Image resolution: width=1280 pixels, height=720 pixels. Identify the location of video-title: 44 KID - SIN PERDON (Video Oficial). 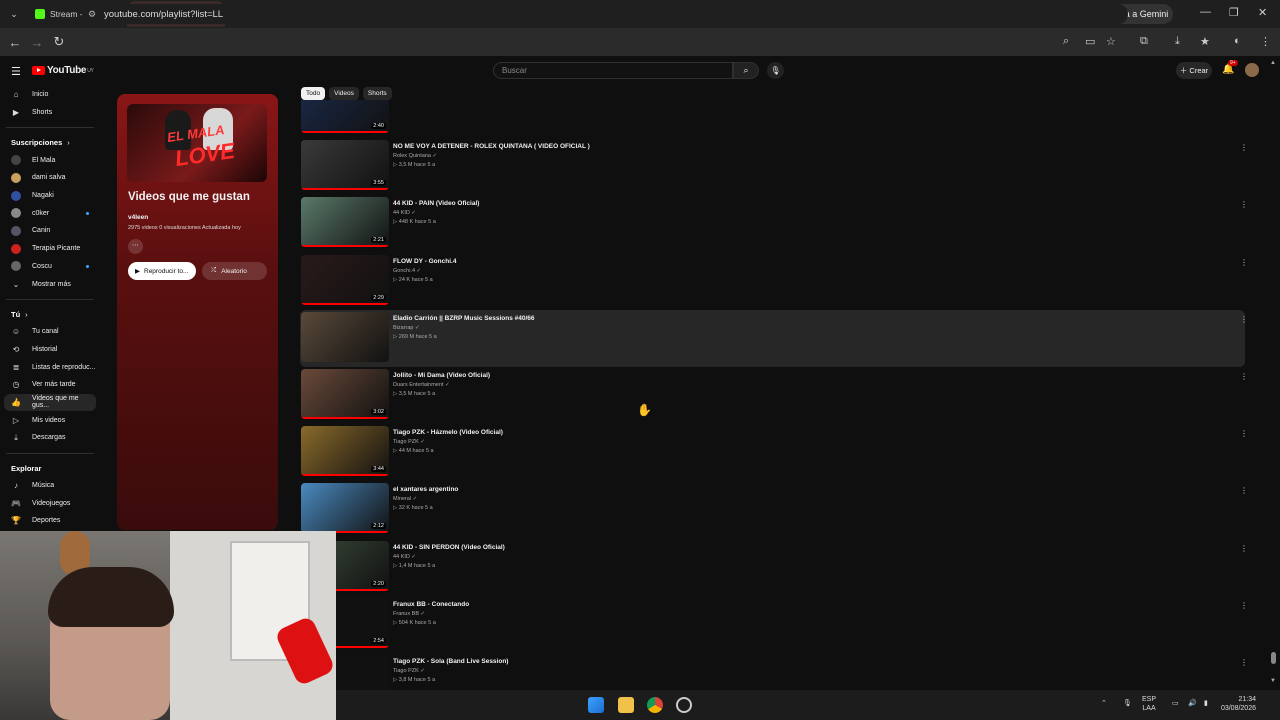
(449, 547).